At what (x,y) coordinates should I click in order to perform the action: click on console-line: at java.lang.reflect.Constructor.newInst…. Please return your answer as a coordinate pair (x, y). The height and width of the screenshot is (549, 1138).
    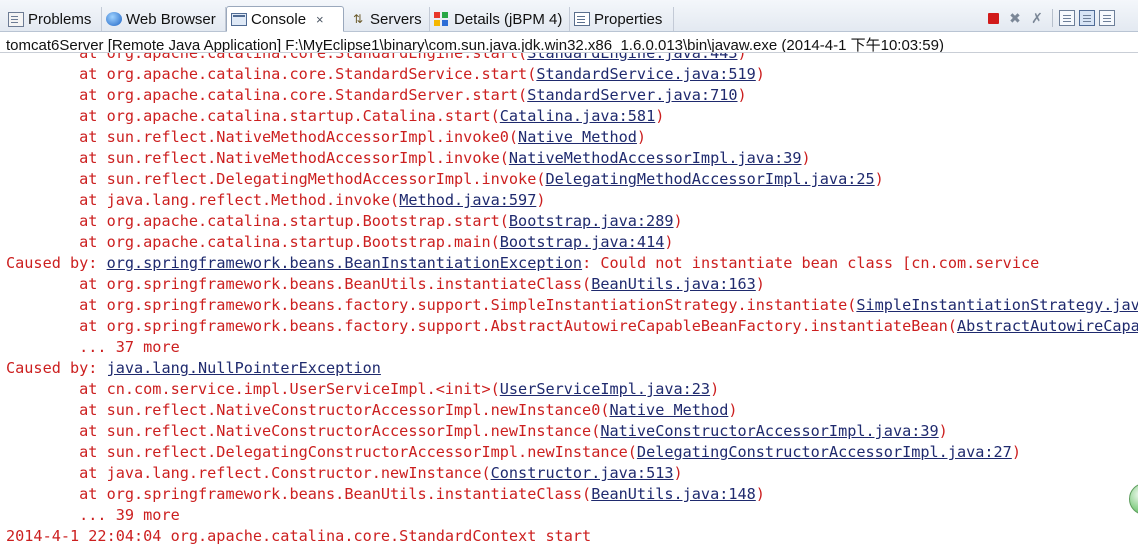
    Looking at the image, I should click on (572, 473).